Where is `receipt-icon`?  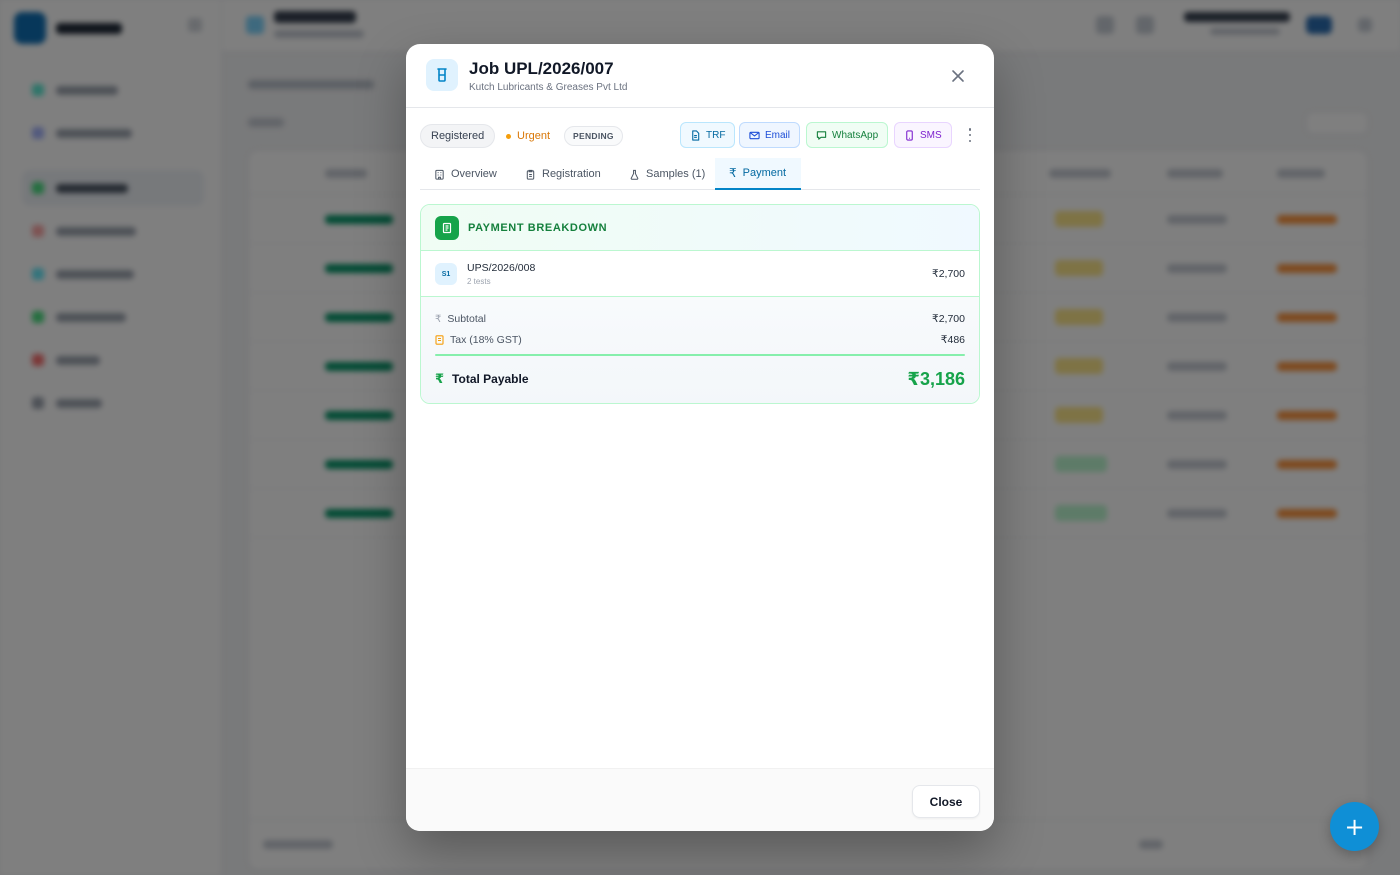 receipt-icon is located at coordinates (447, 227).